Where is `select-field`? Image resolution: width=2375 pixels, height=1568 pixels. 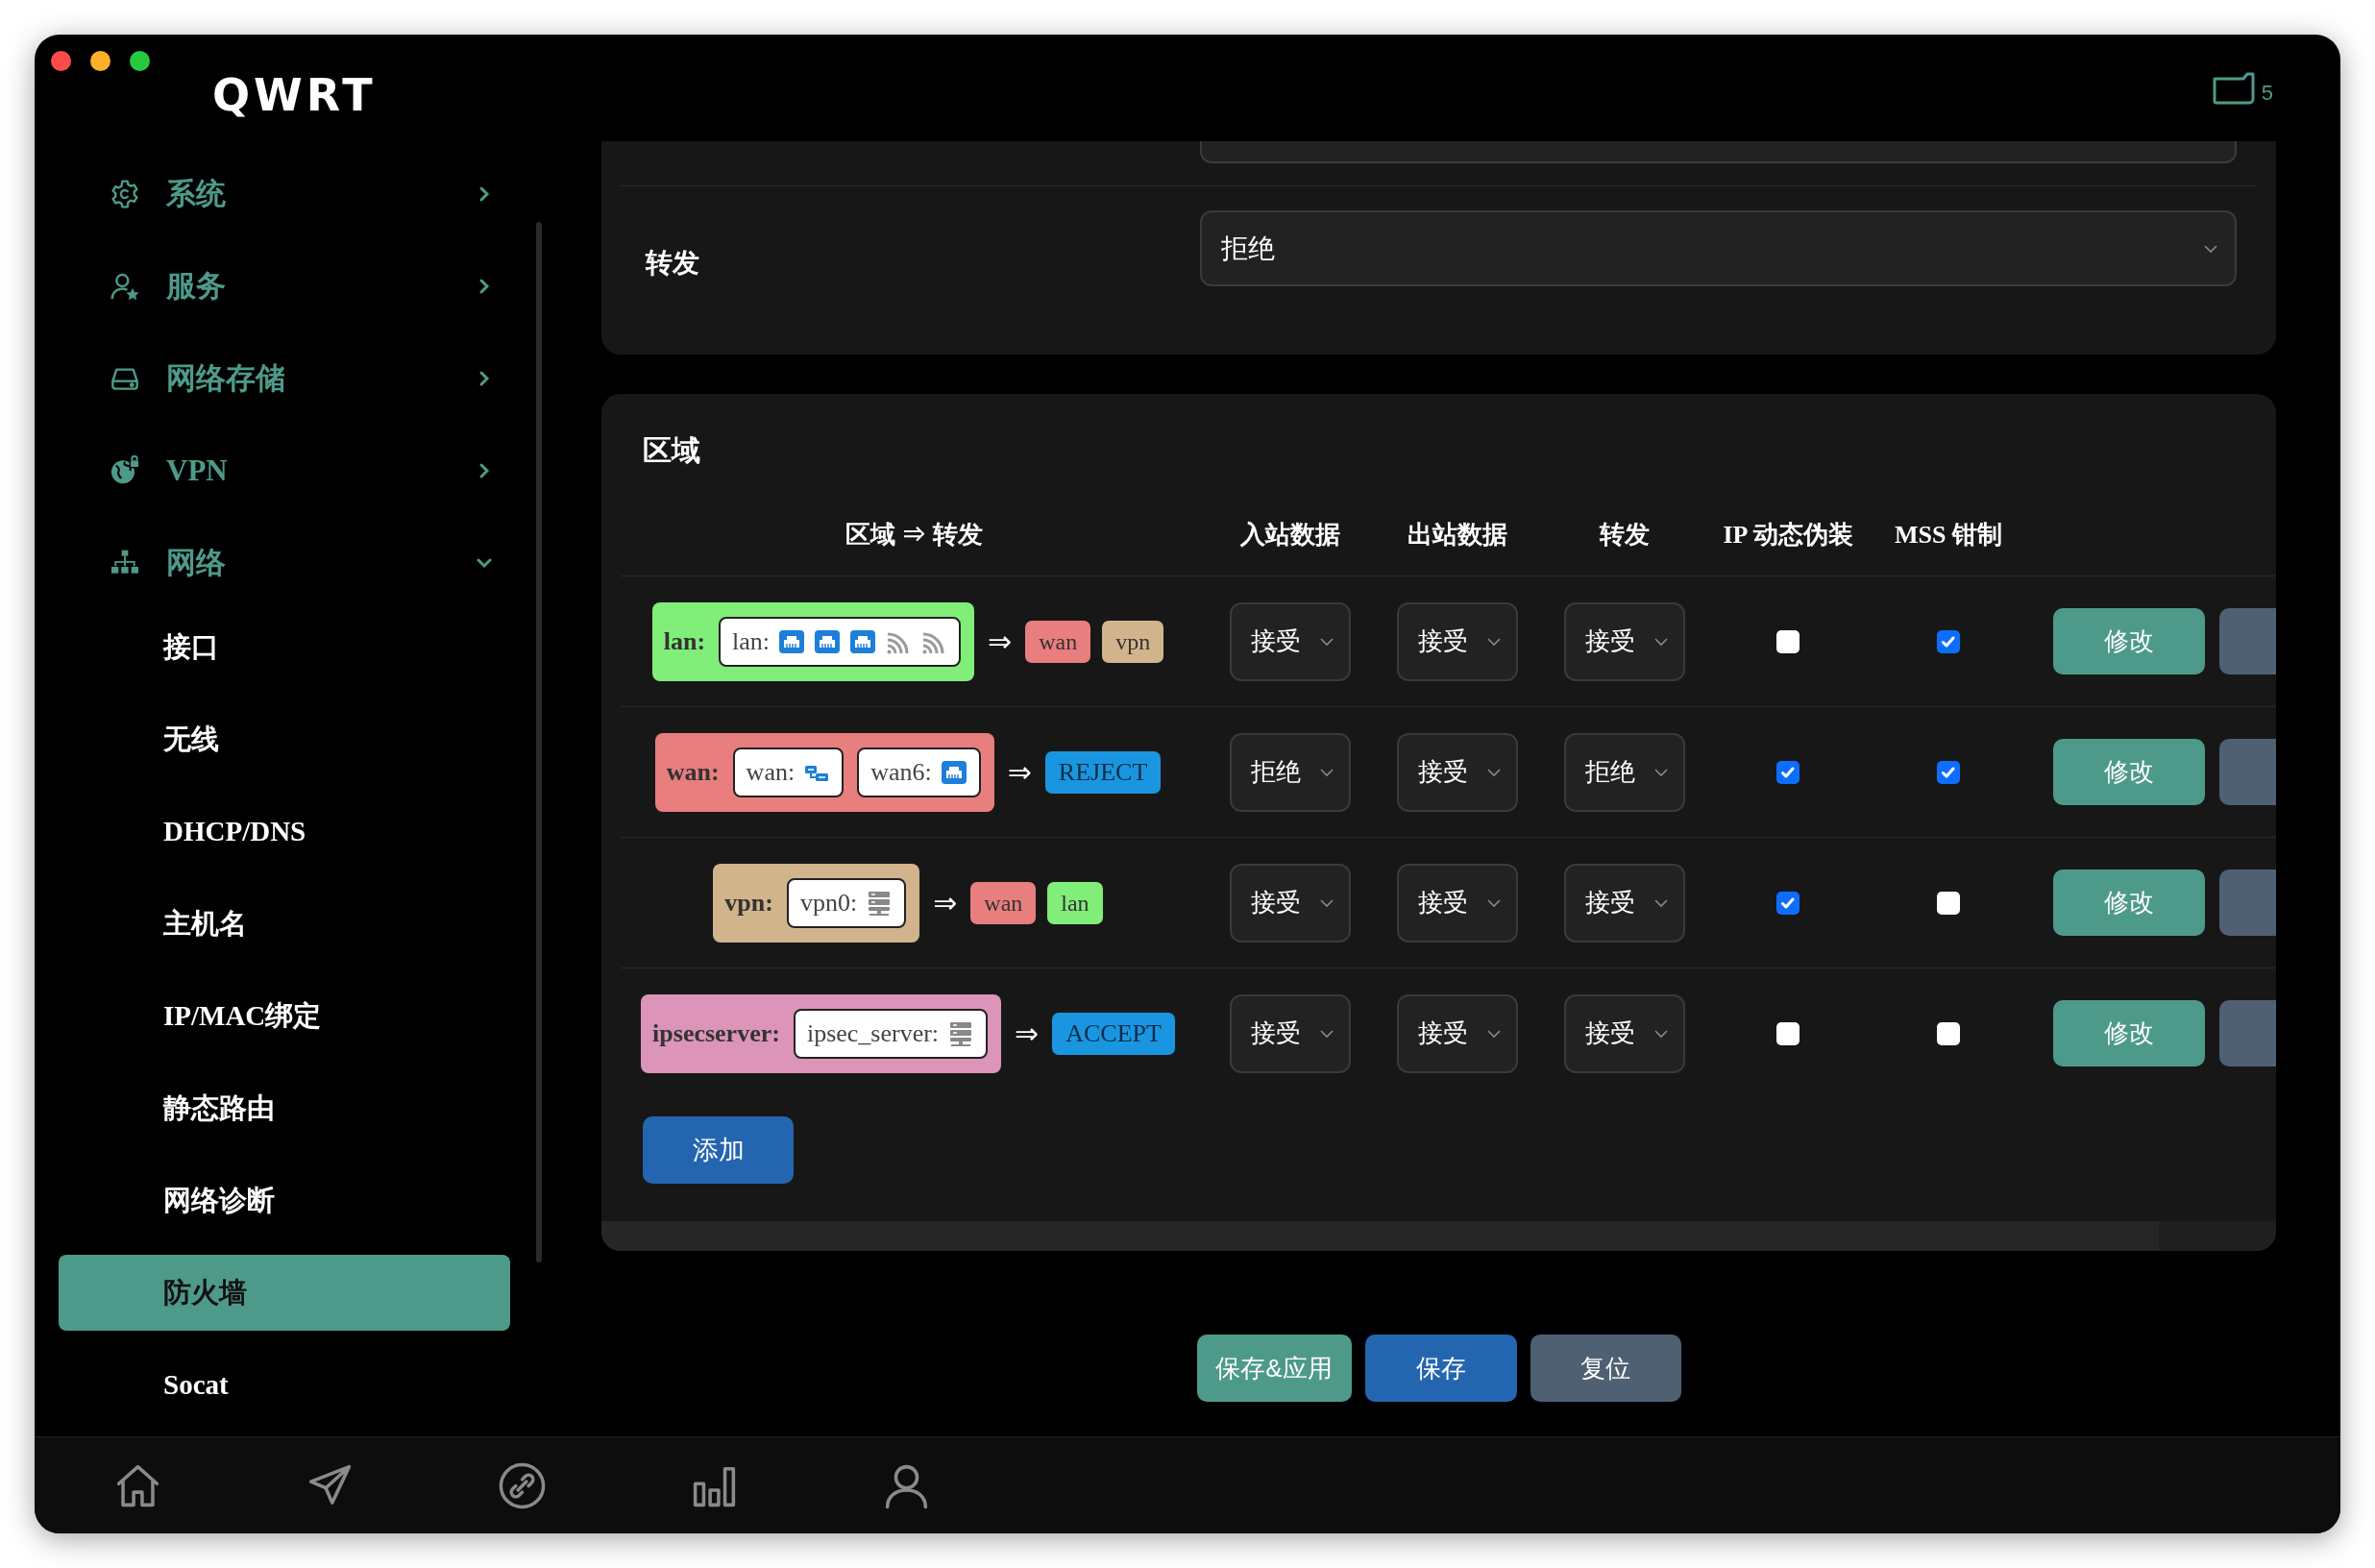
select-field is located at coordinates (1718, 152).